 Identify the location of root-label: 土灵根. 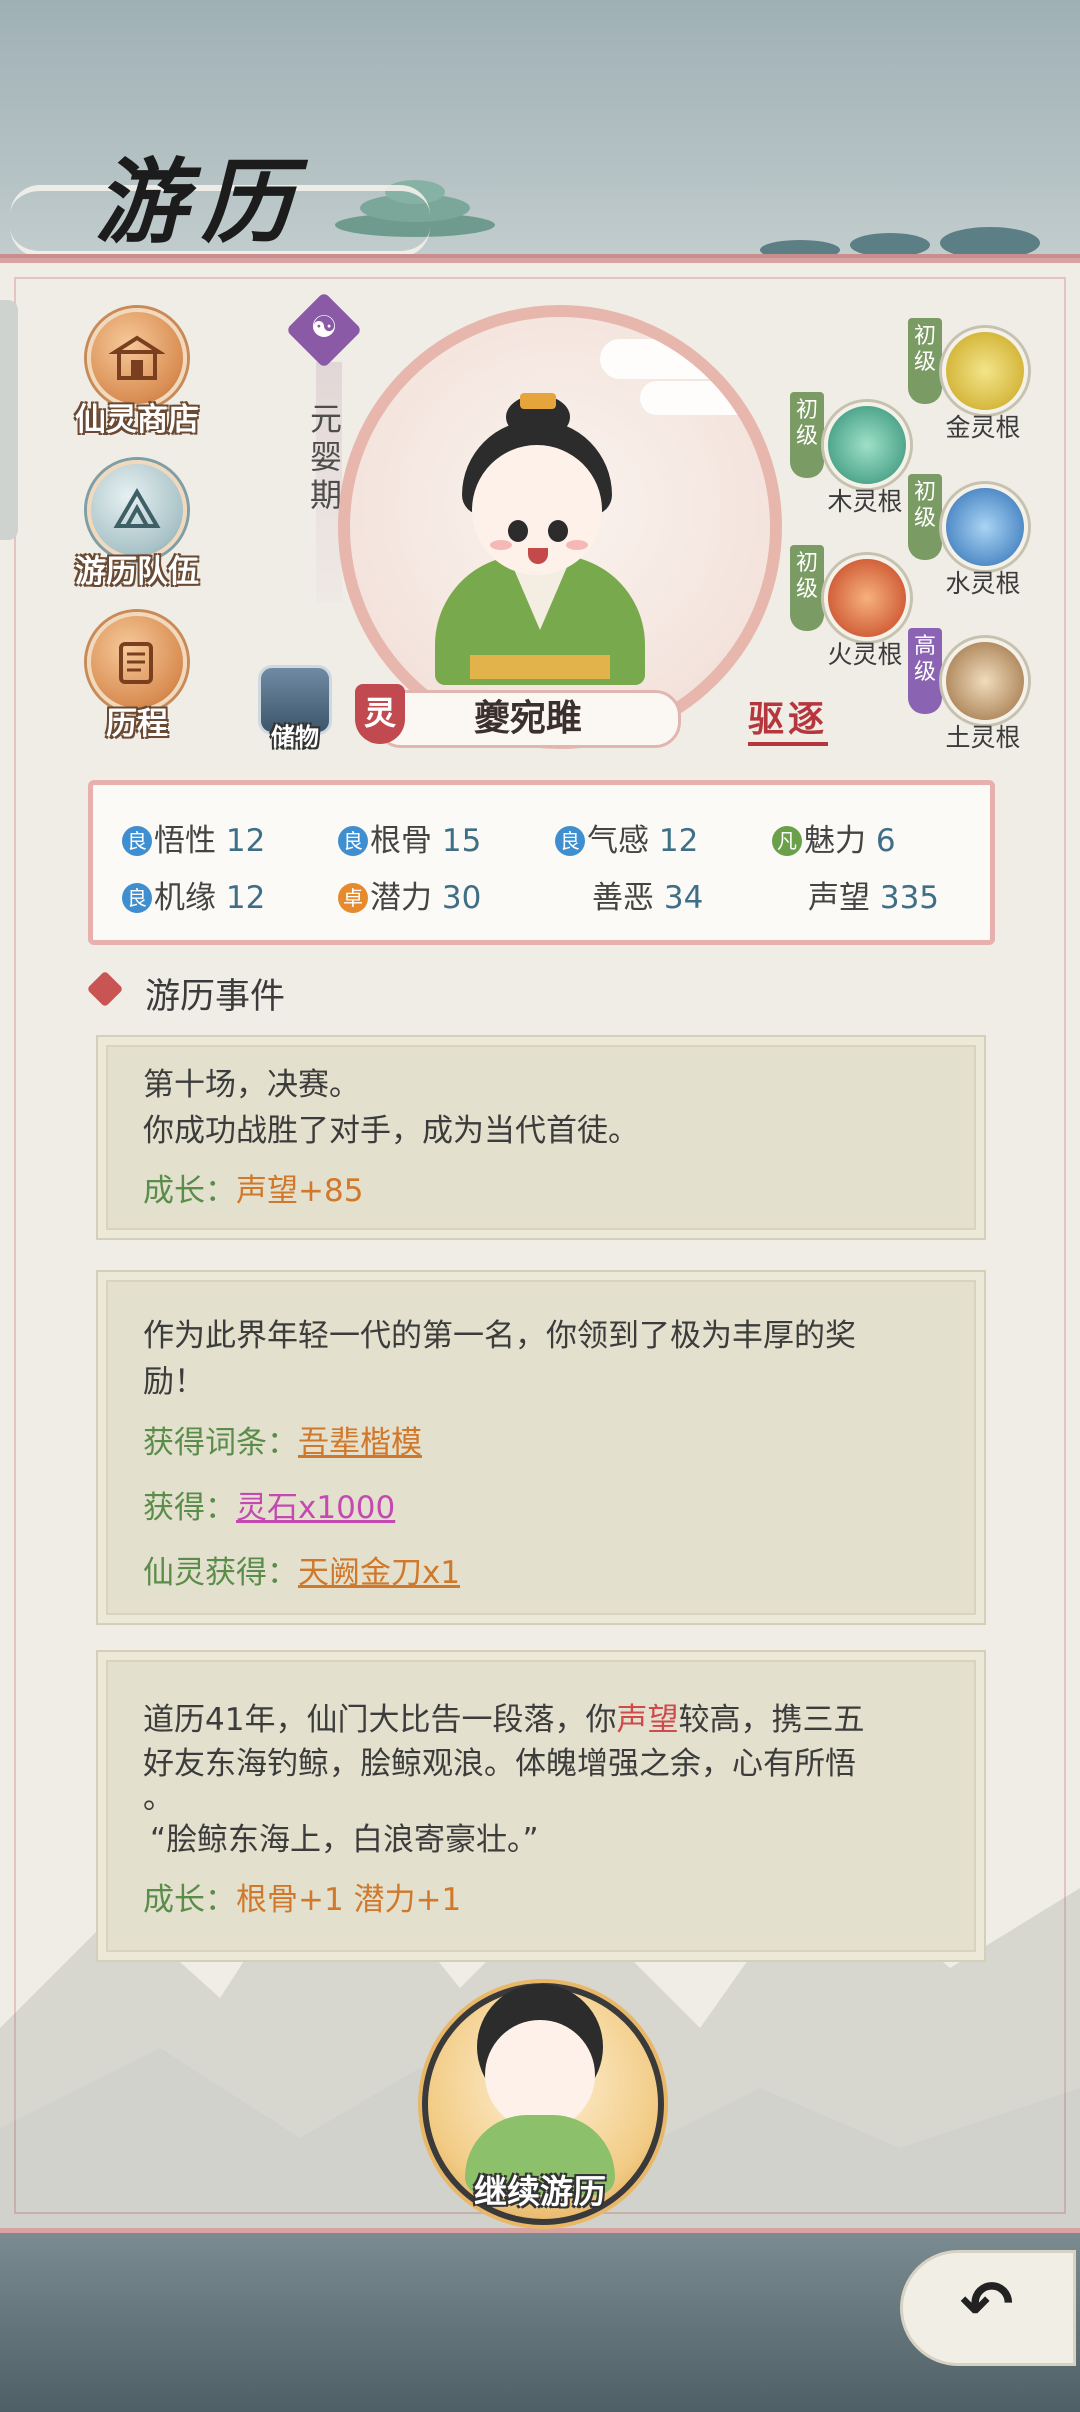
(983, 737).